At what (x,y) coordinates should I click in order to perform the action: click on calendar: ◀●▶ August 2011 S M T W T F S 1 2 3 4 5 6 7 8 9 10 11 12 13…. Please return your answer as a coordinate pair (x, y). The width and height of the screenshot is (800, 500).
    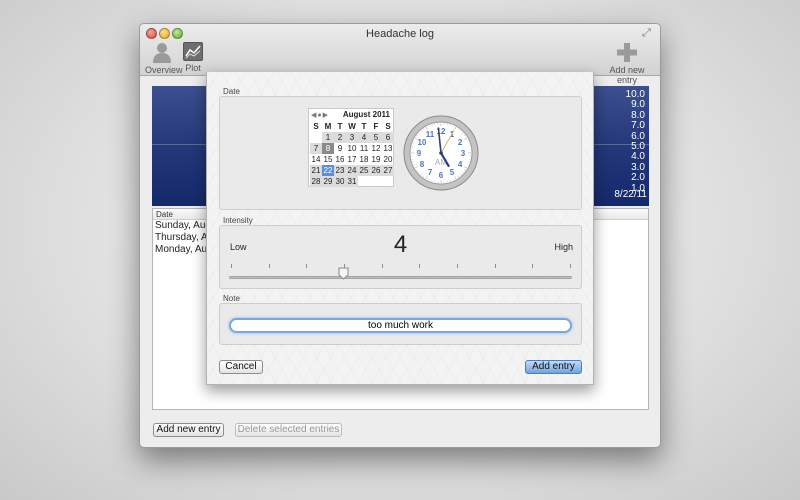
    Looking at the image, I should click on (351, 147).